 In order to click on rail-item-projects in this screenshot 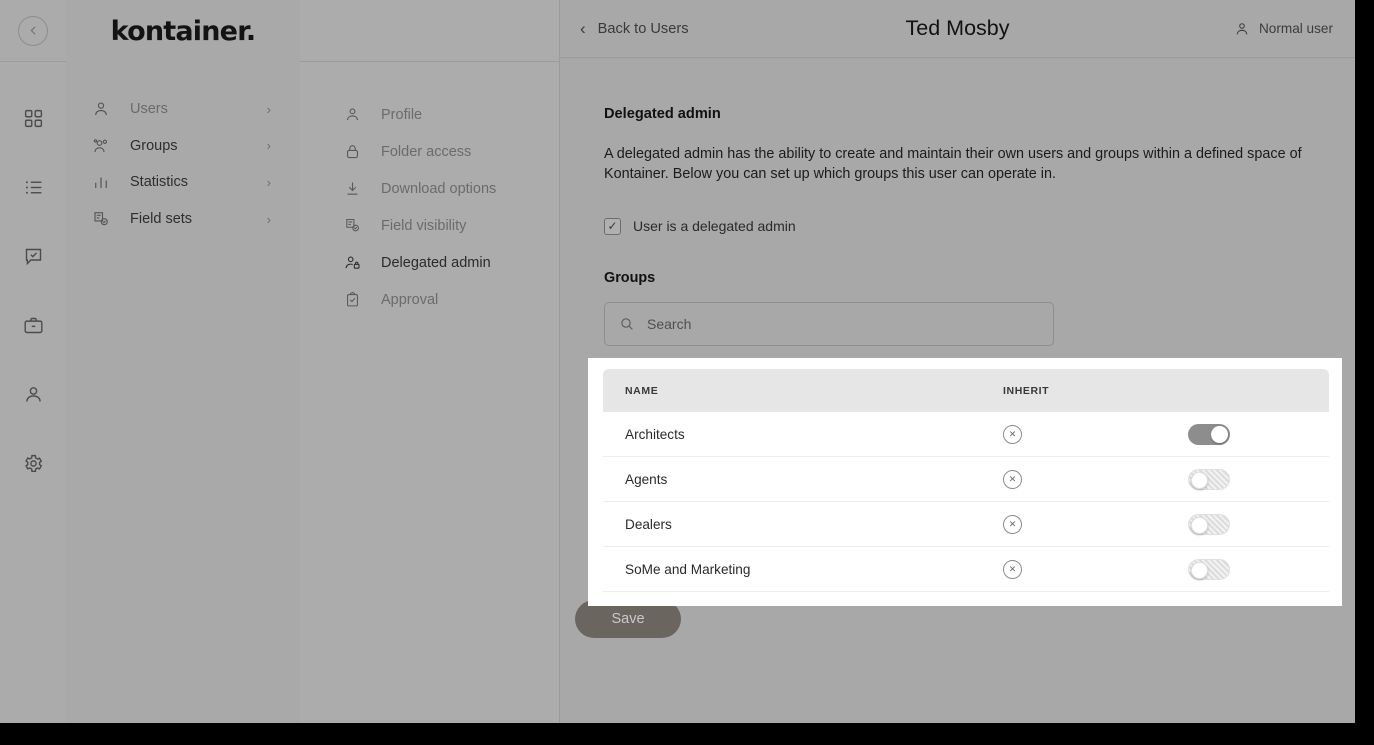, I will do `click(33, 325)`.